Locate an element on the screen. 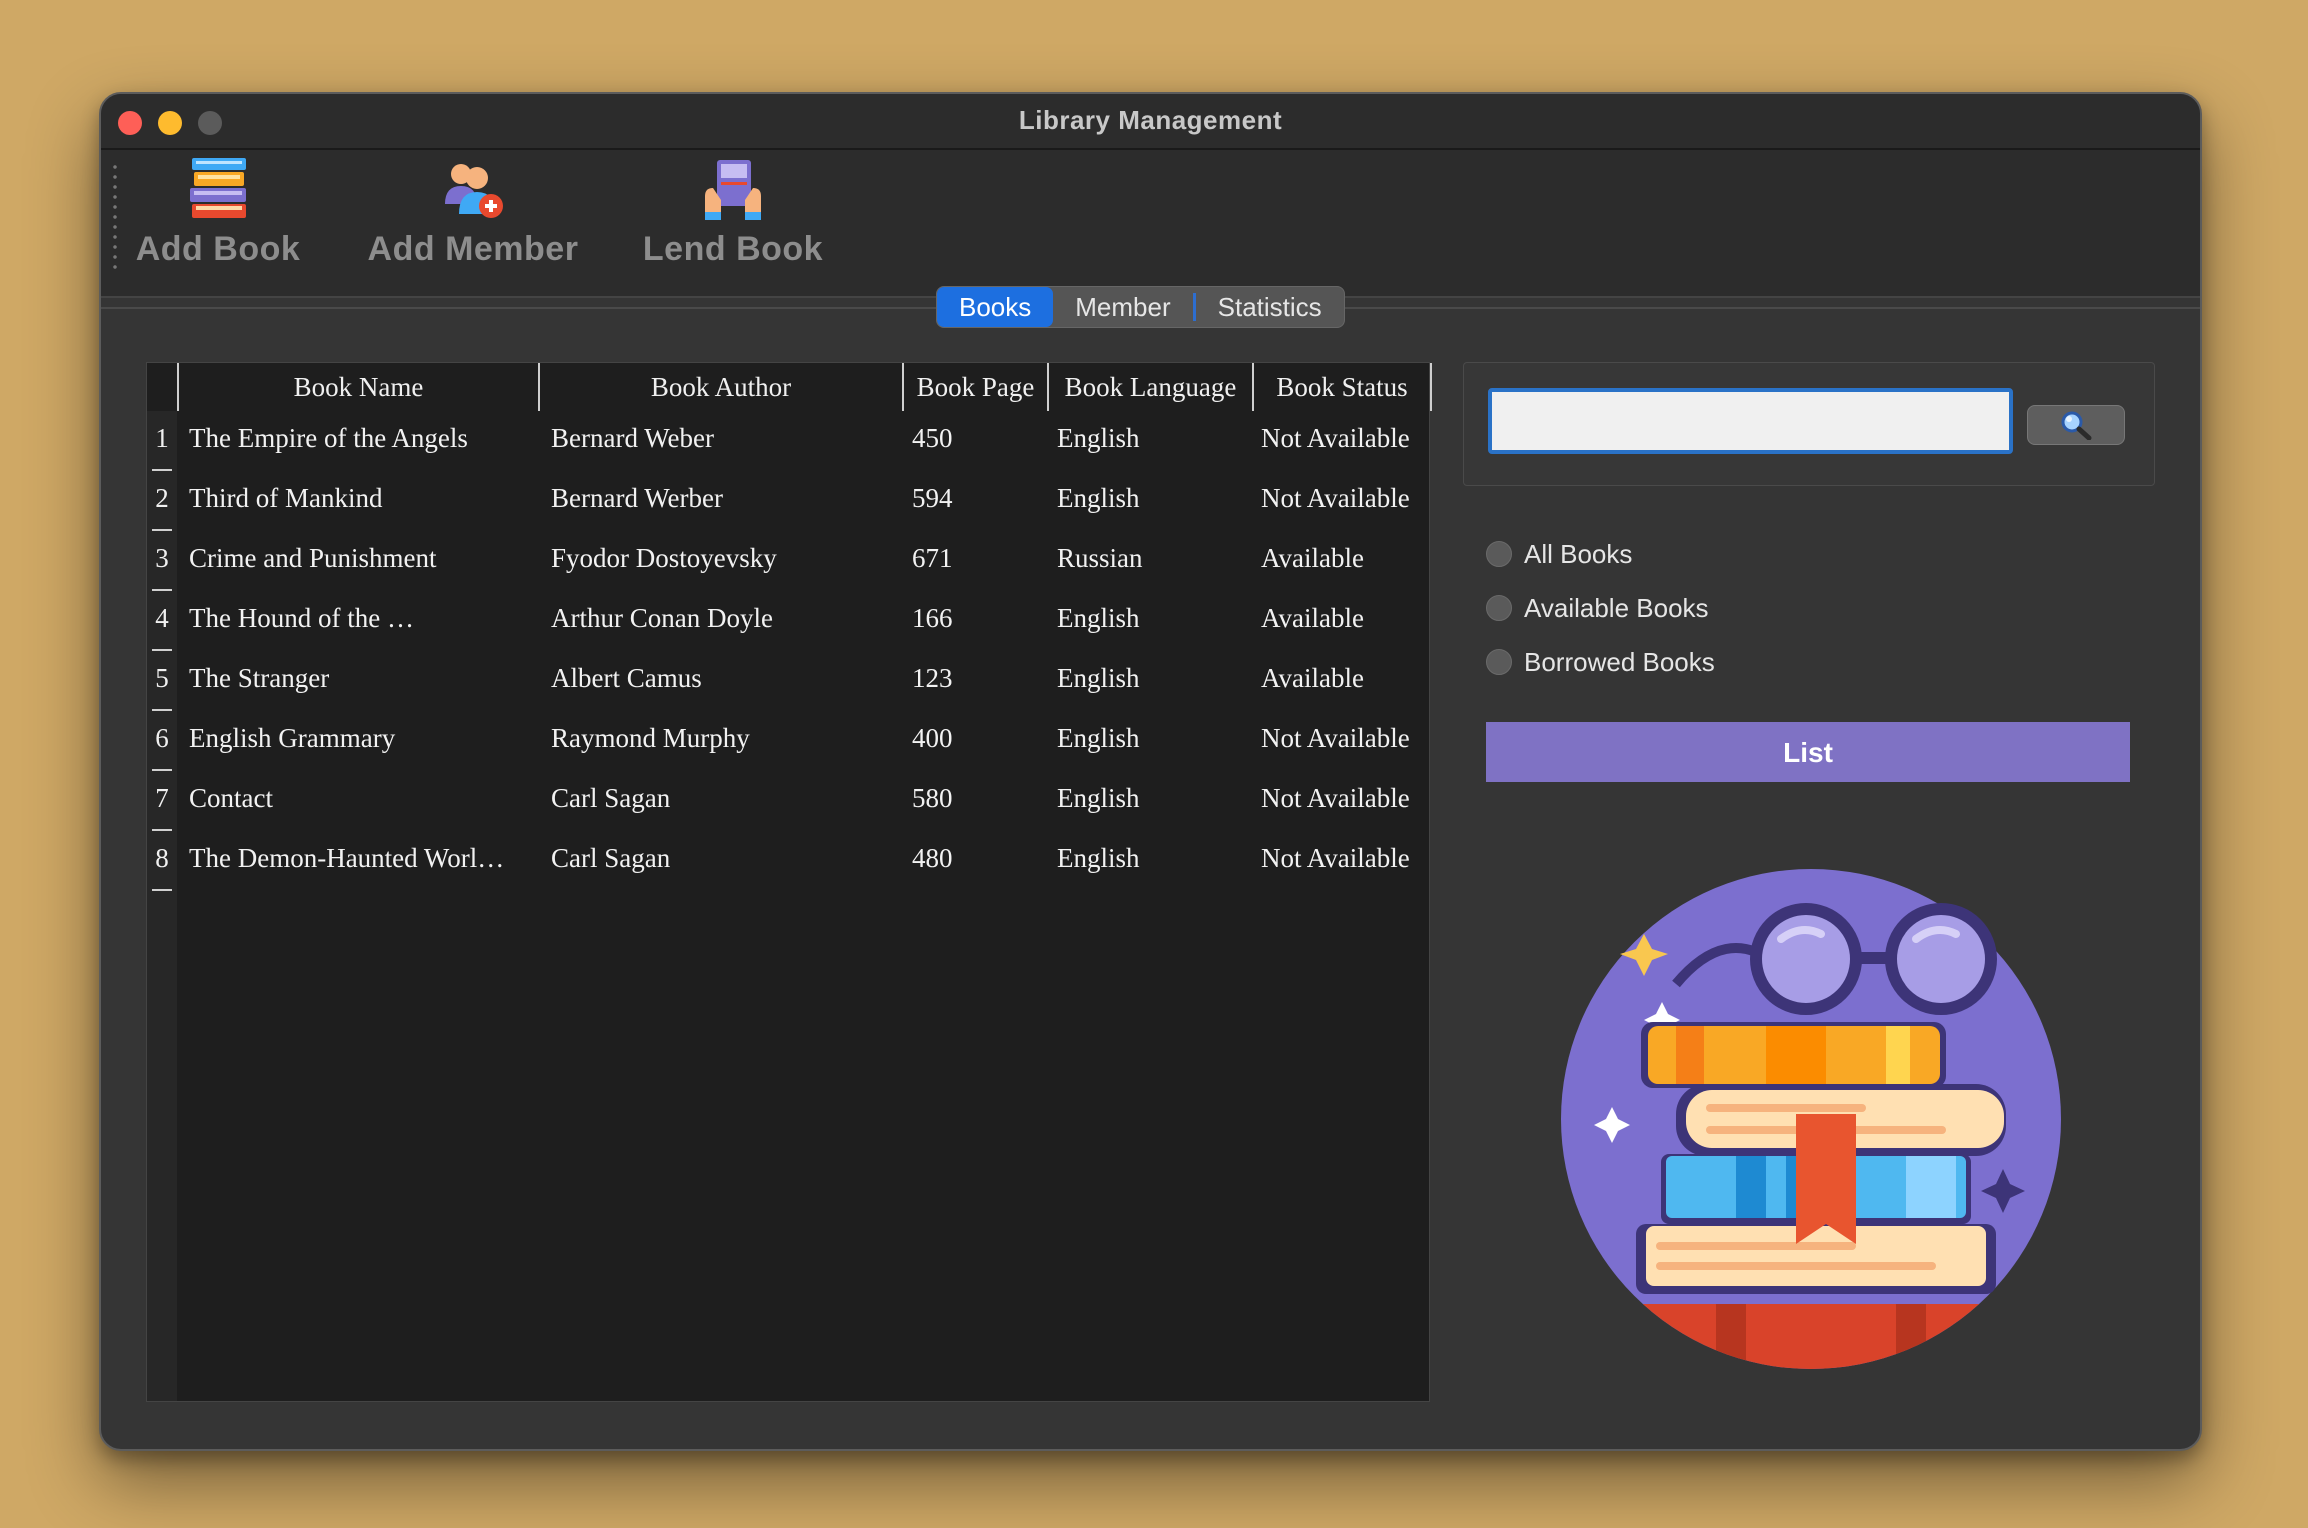 The height and width of the screenshot is (1528, 2308). column-header-book-name: Book Name is located at coordinates (358, 387).